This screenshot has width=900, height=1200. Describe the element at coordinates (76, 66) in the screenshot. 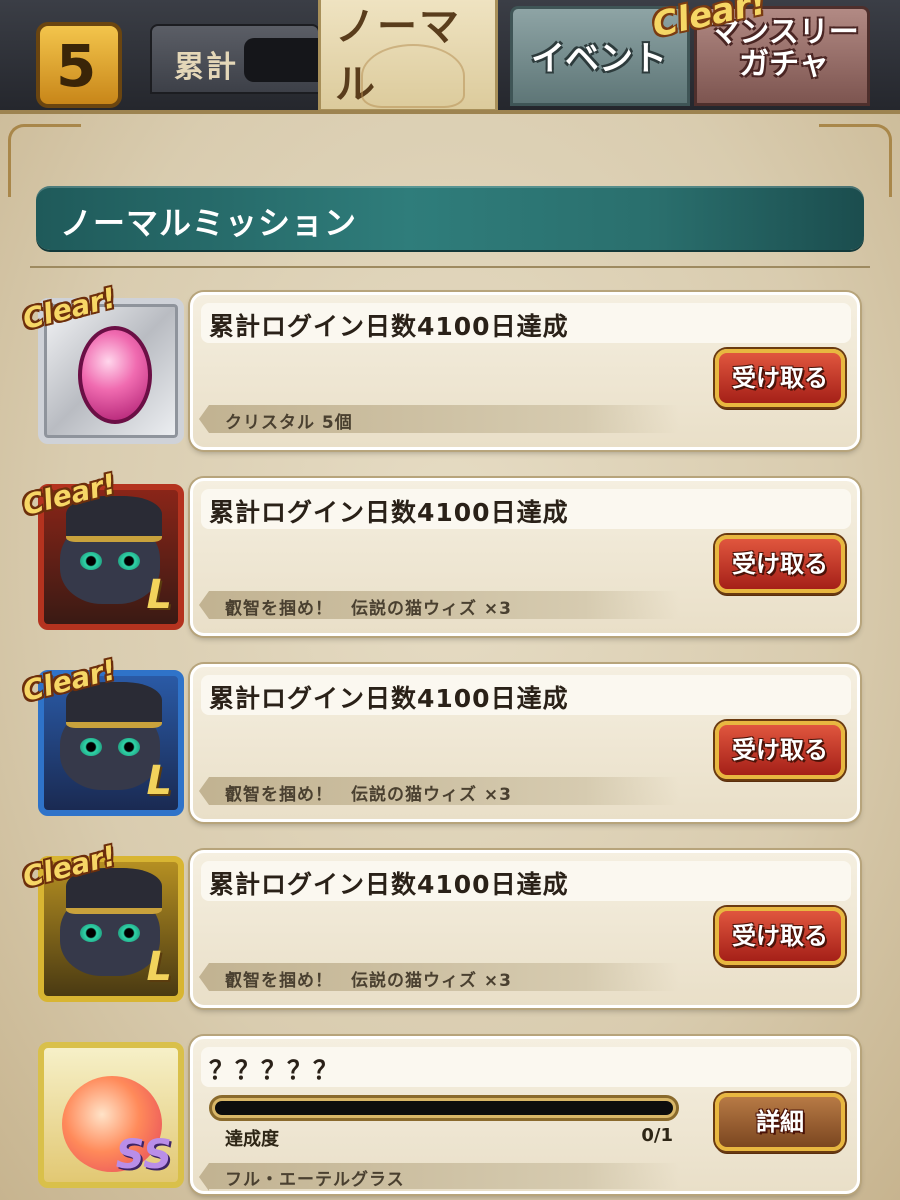

I see `back-glyph: 5` at that location.